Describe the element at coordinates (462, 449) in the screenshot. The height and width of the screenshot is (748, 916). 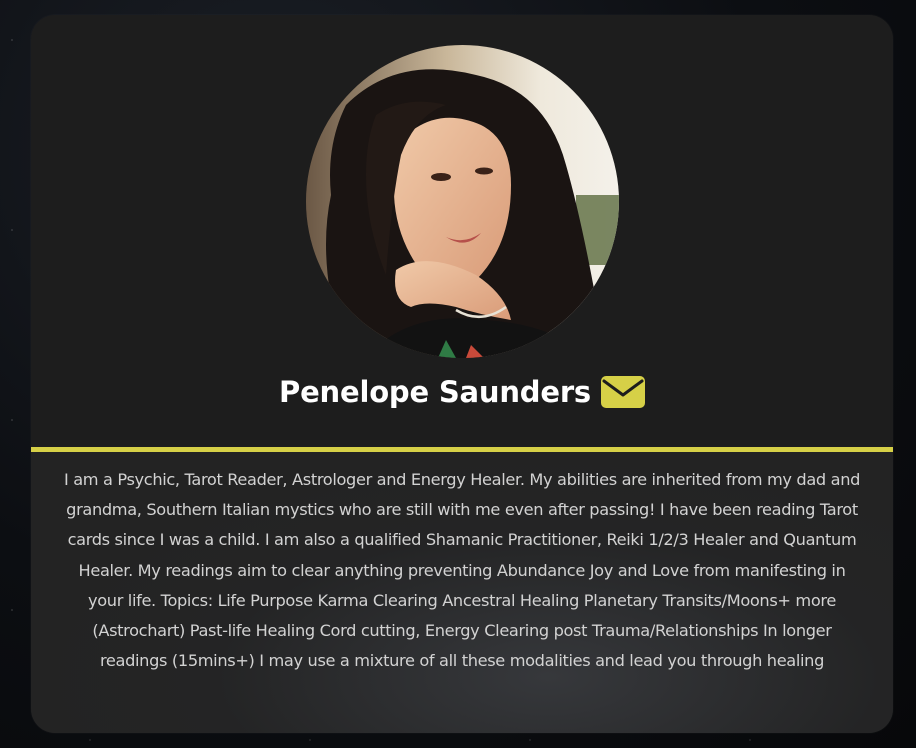
I see `accent-divider` at that location.